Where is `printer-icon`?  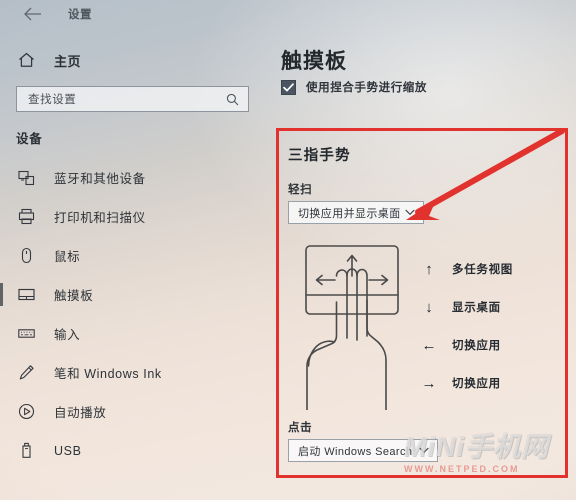 printer-icon is located at coordinates (26, 217).